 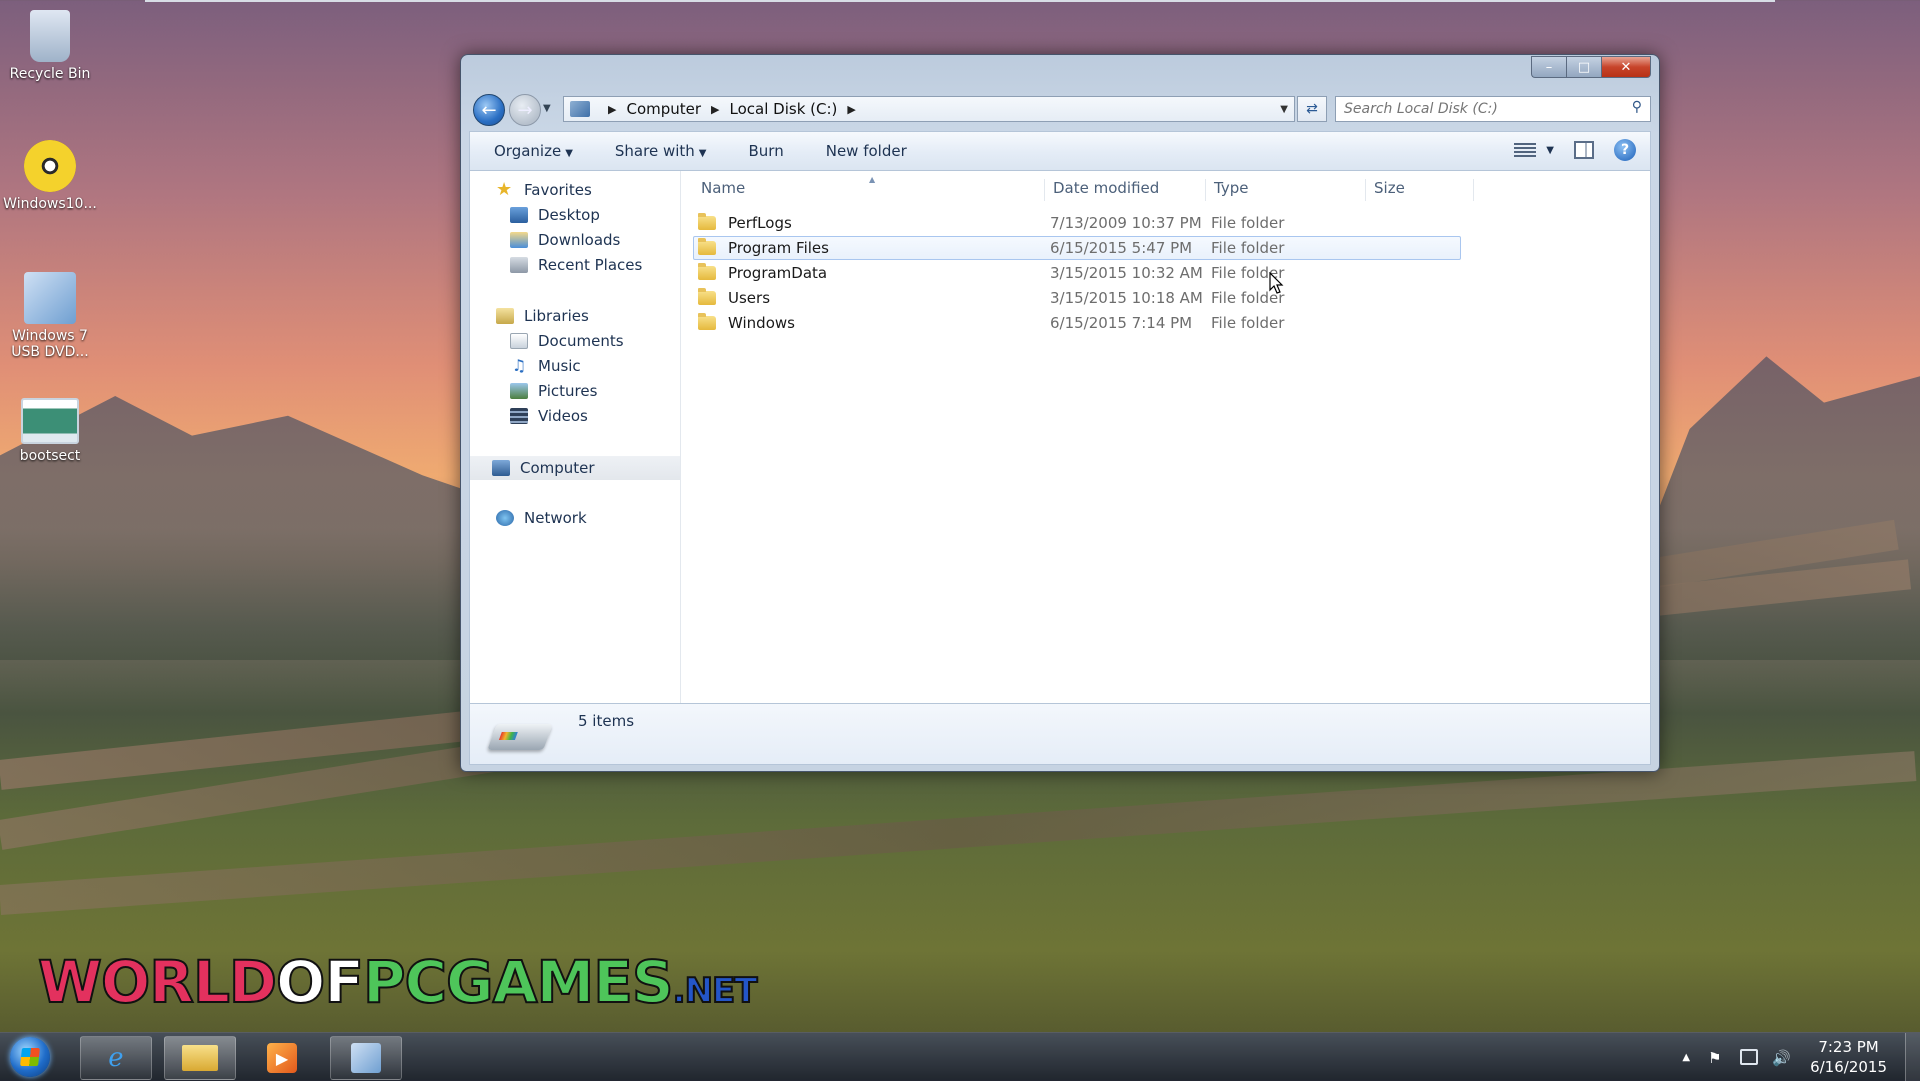 I want to click on nav-network: Network, so click(x=541, y=518).